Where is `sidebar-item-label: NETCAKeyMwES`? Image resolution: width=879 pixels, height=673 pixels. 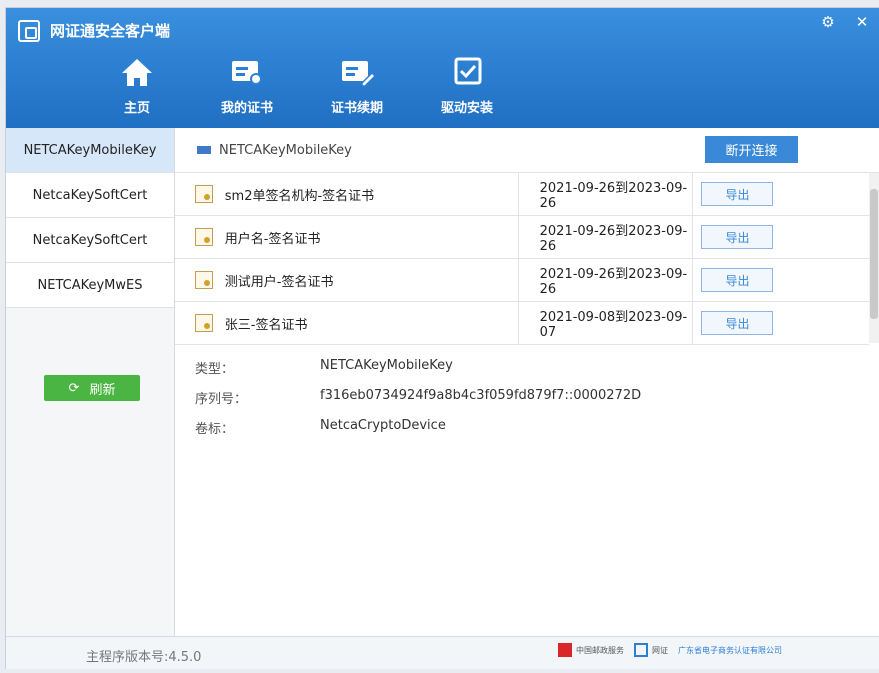
sidebar-item-label: NETCAKeyMwES is located at coordinates (90, 285).